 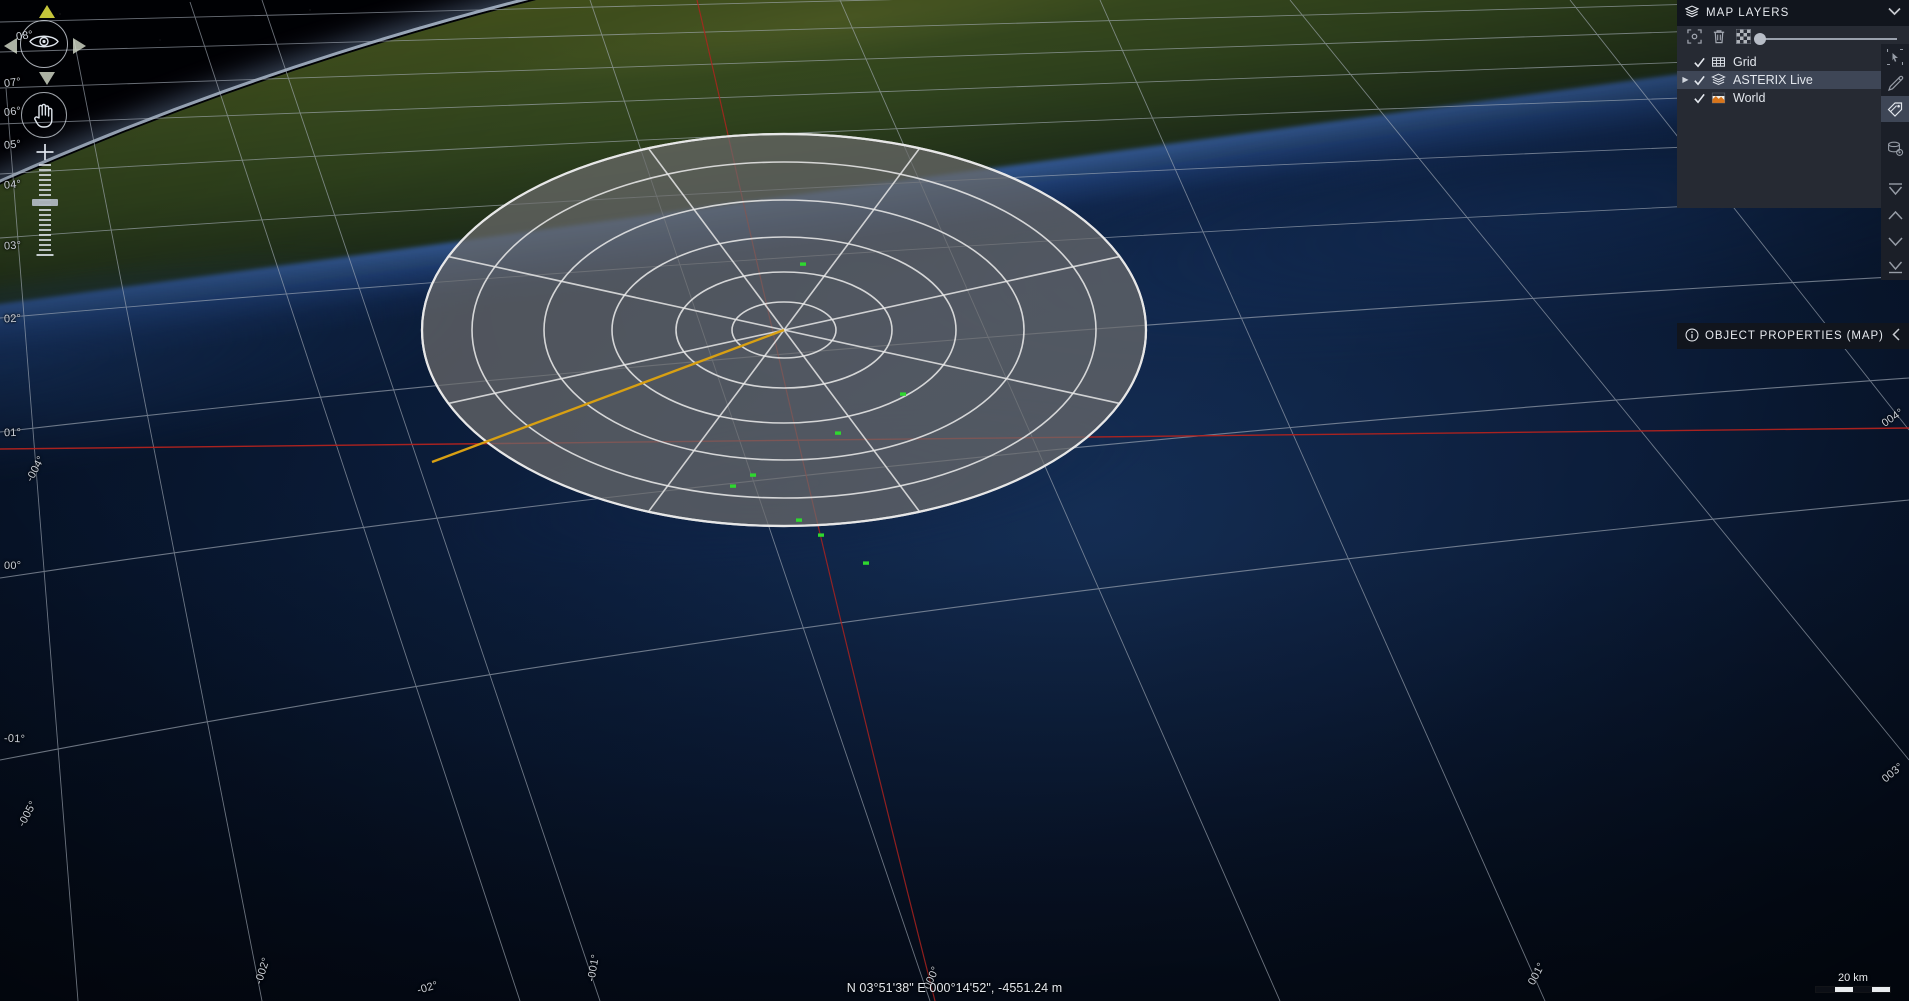 I want to click on move-to-top-button, so click(x=1895, y=189).